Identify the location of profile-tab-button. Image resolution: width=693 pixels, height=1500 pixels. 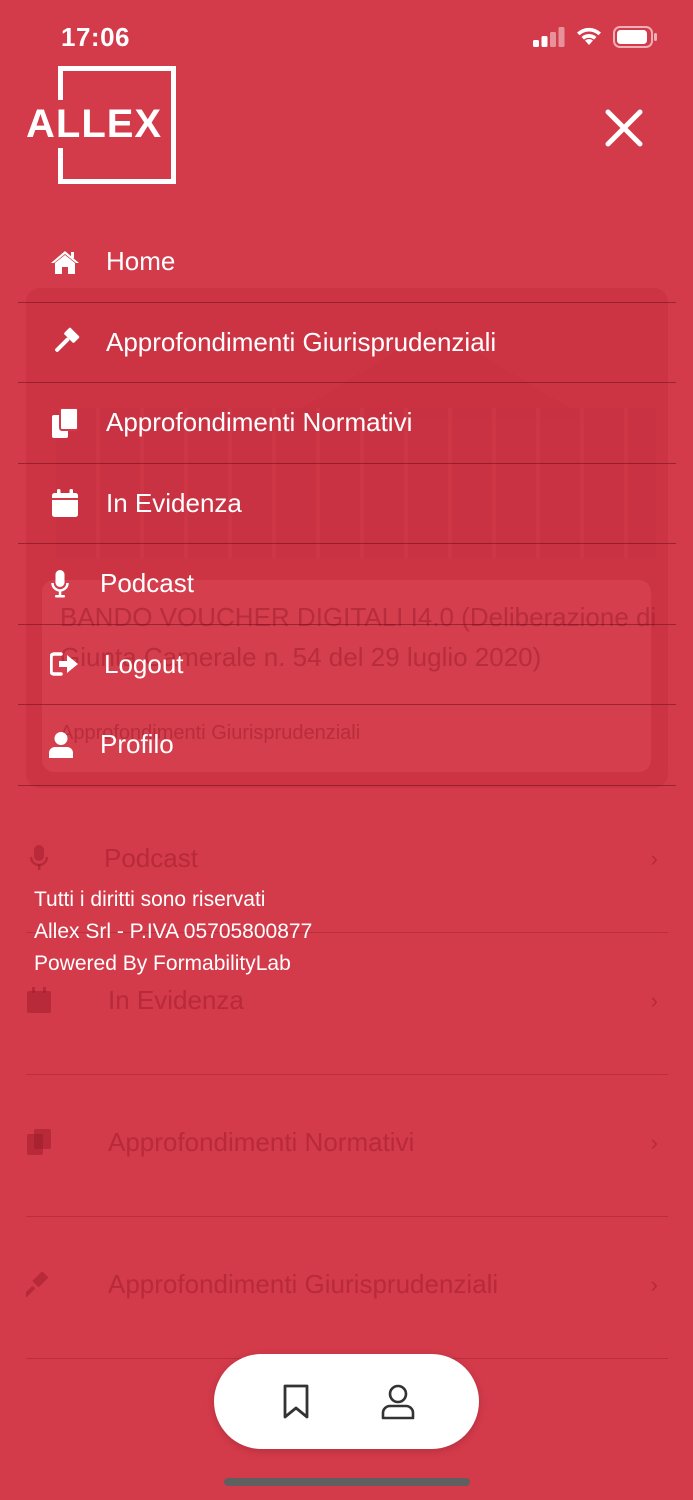
(398, 1402).